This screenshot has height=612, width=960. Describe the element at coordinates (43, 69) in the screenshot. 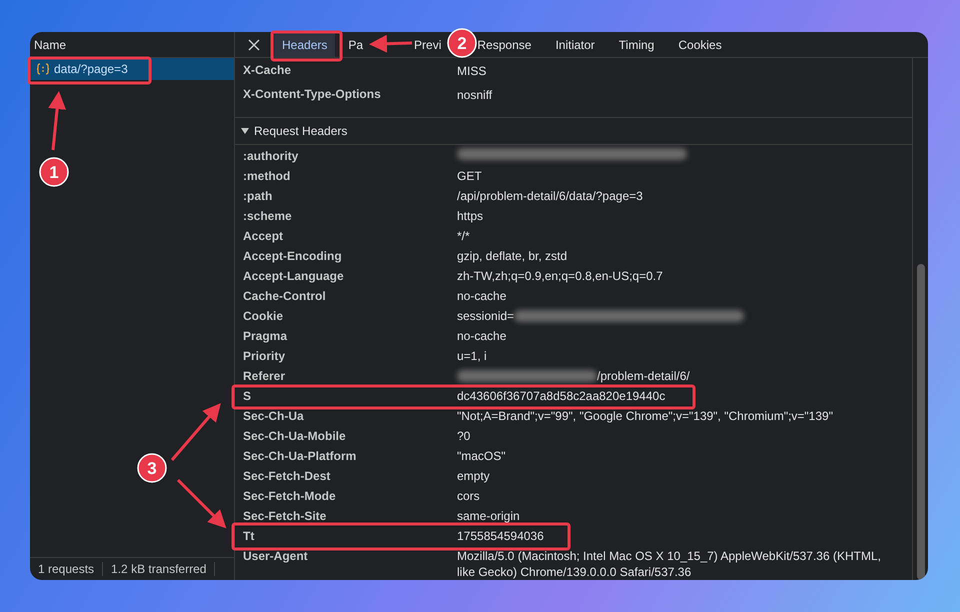

I see `braces-icon` at that location.